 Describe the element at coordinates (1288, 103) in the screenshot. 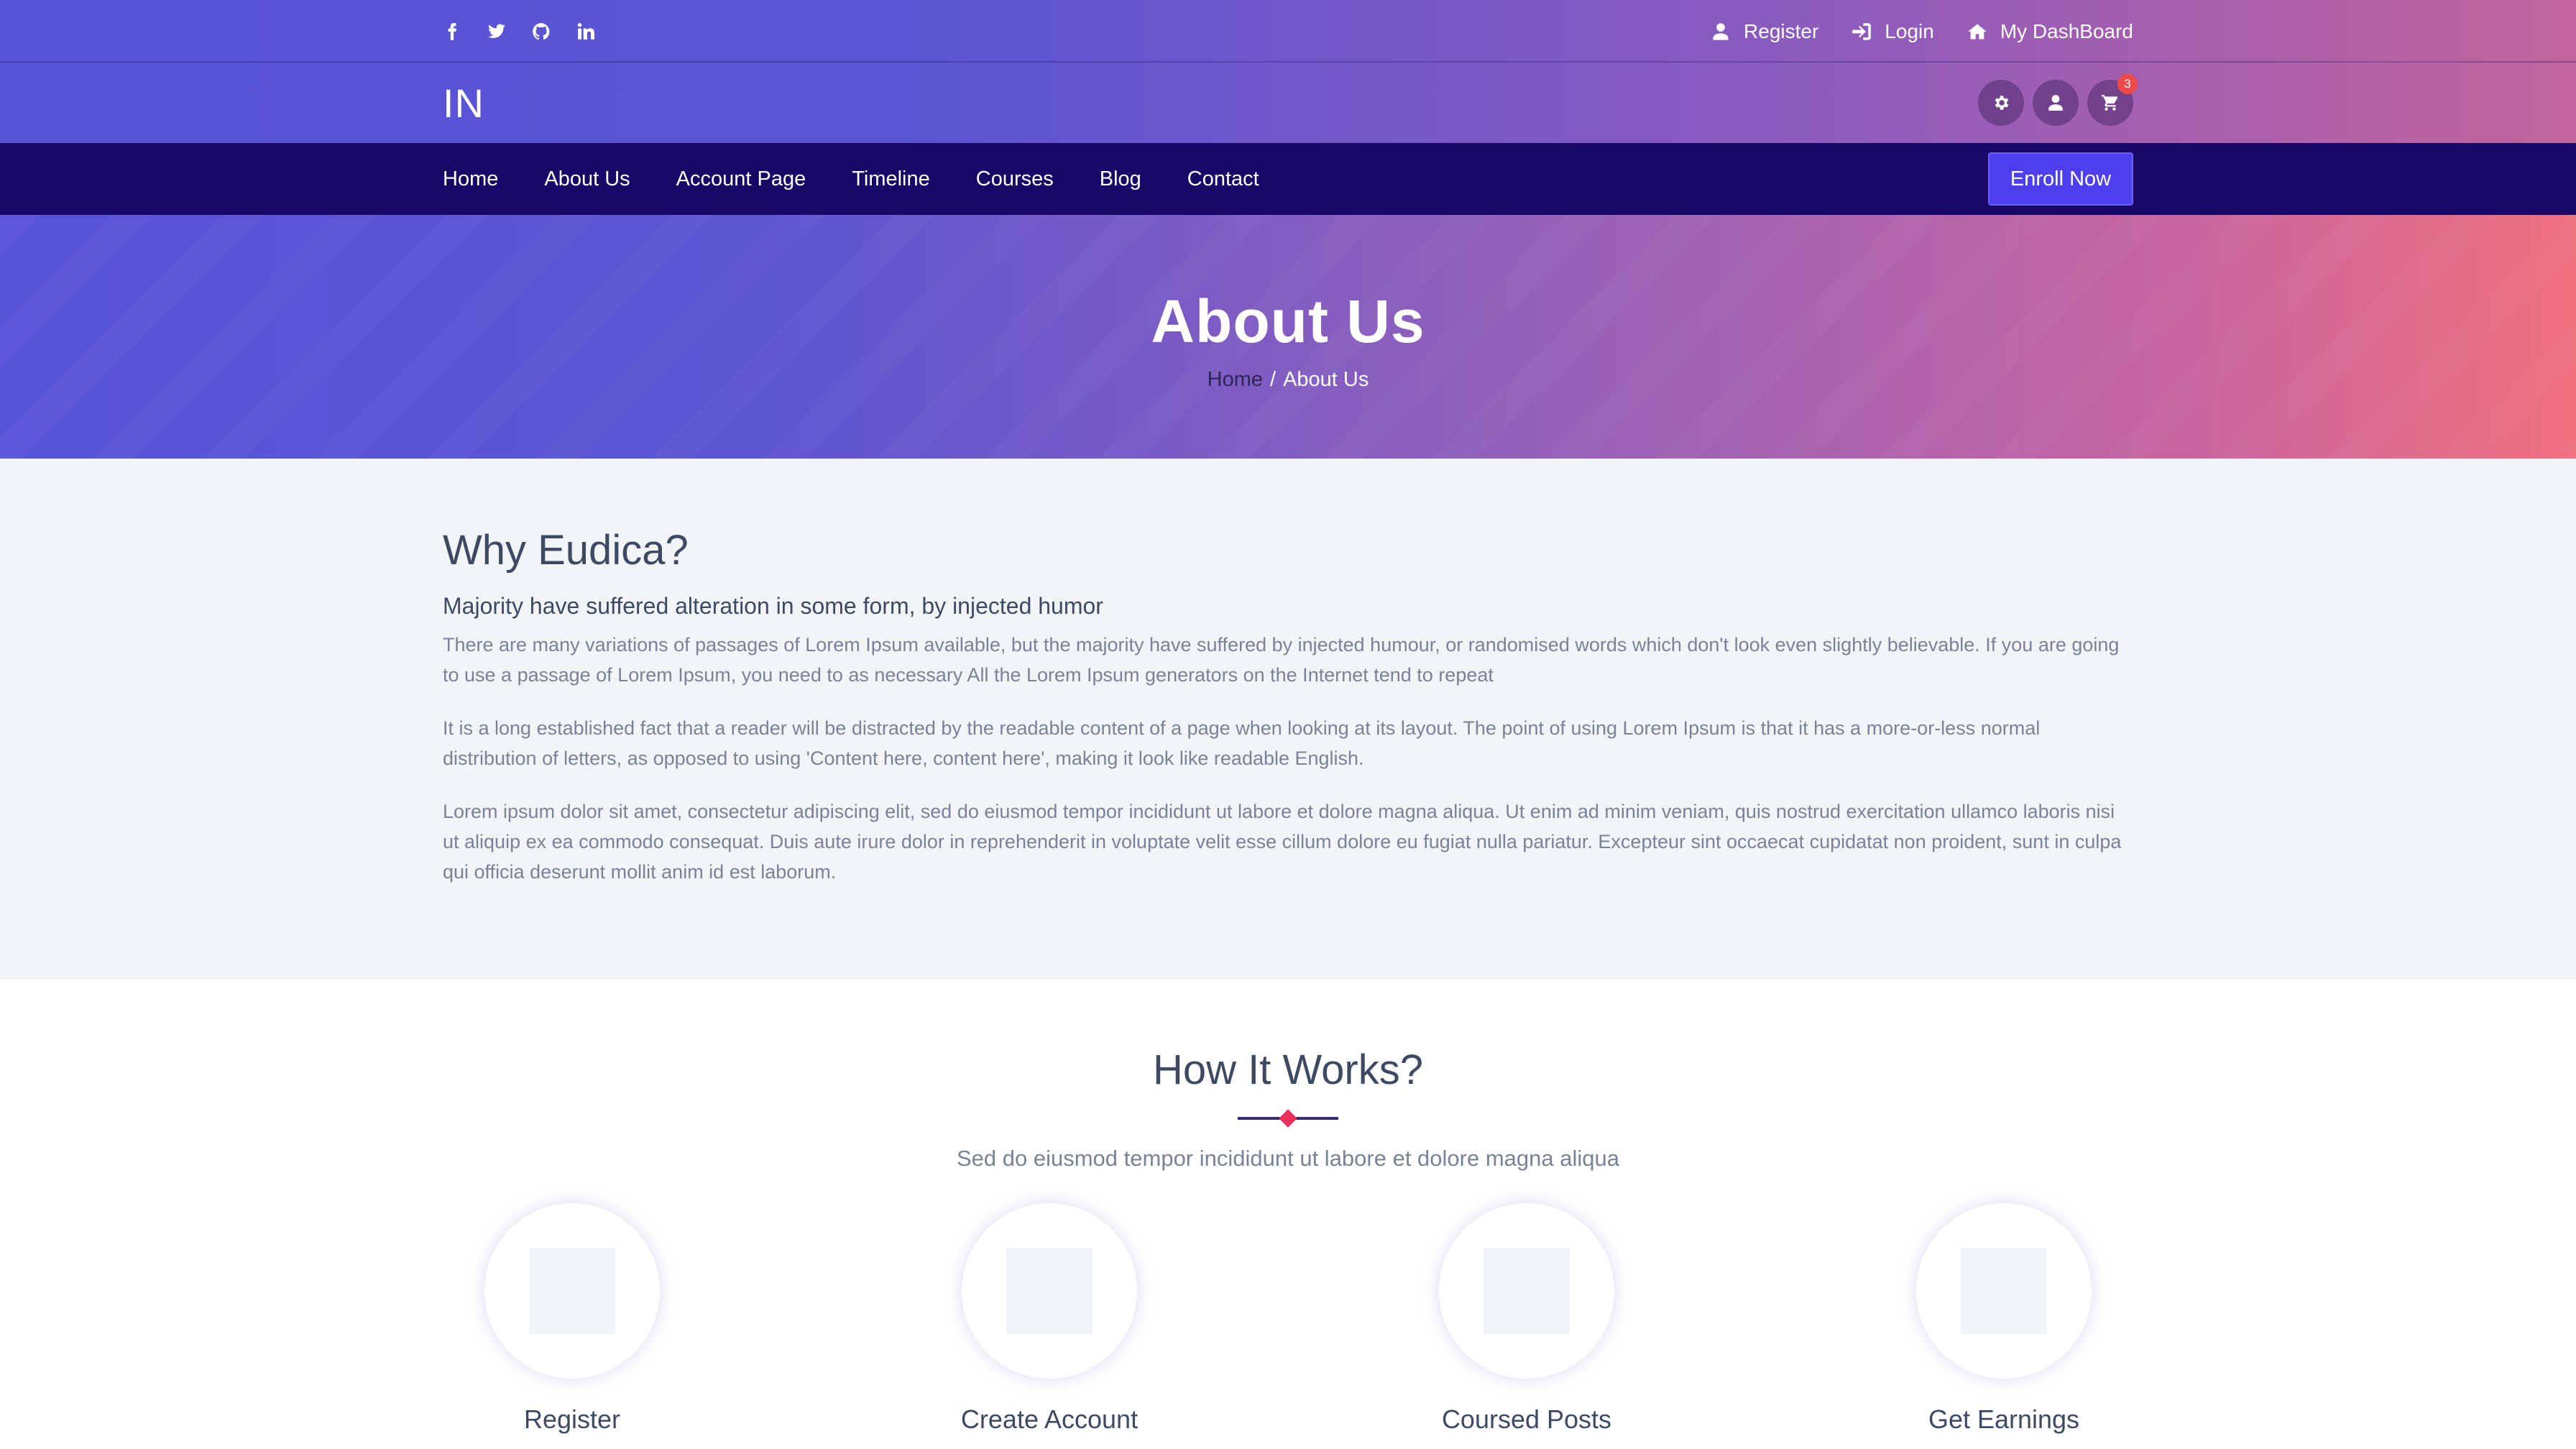

I see `brand-bar: IN 3` at that location.